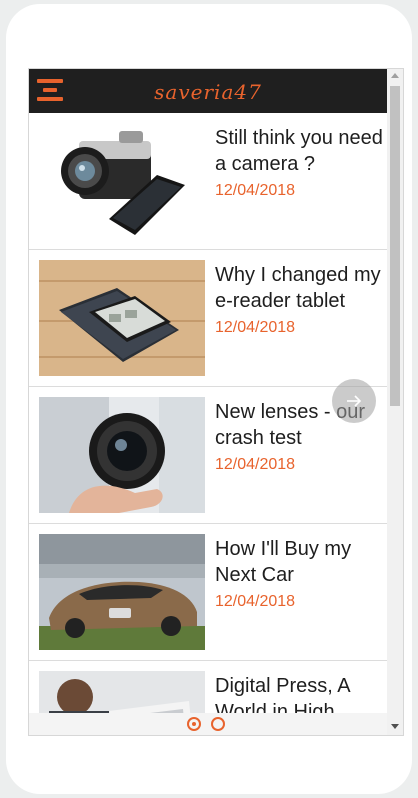 Image resolution: width=418 pixels, height=798 pixels. I want to click on brand-logo: saveria47, so click(208, 91).